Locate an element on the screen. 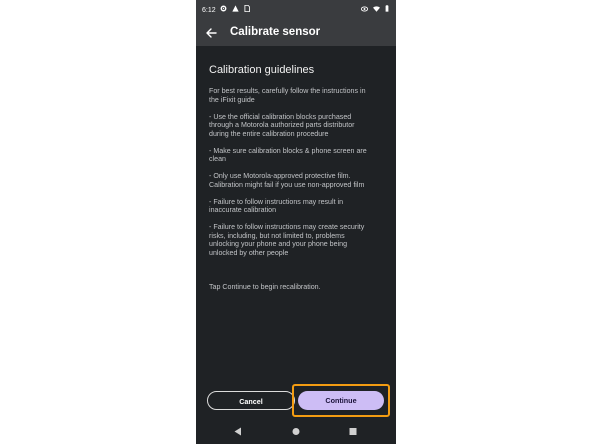 The image size is (592, 444). app-bar: Calibrate sensor is located at coordinates (296, 33).